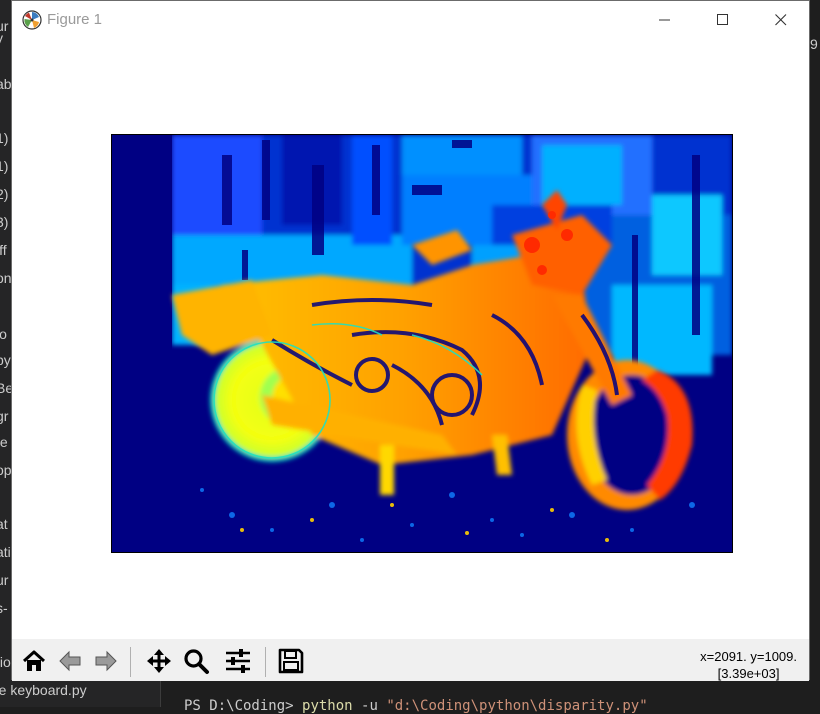 The height and width of the screenshot is (714, 820). I want to click on cursor-coordinates: x=2091. y=1009. [3.39e+03], so click(748, 665).